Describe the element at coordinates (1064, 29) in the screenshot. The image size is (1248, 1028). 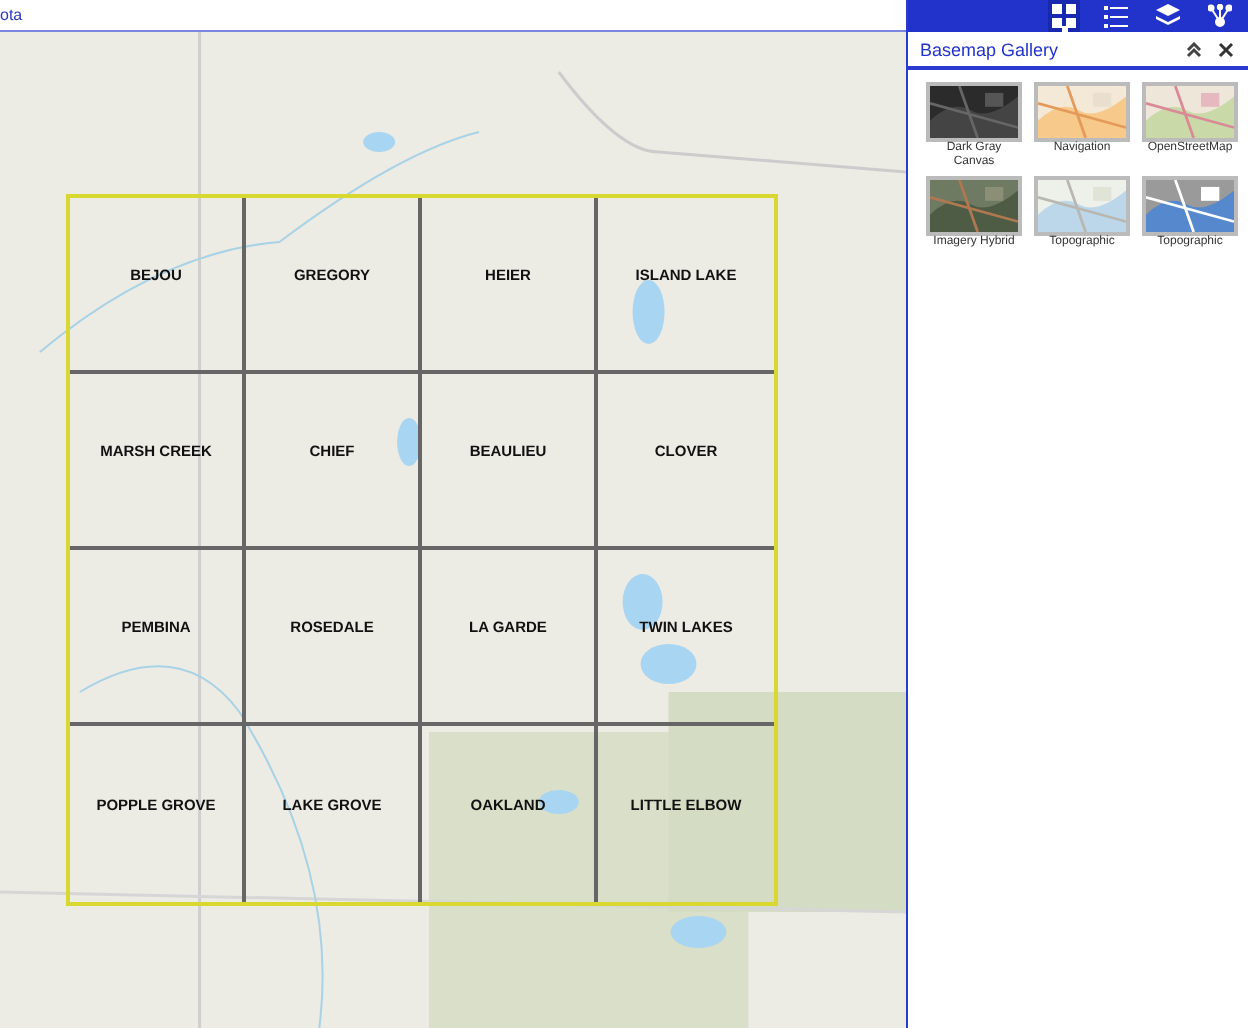
I see `selected-indicator` at that location.